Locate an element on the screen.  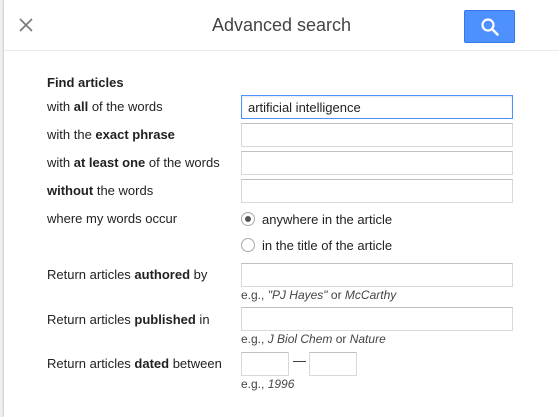
label-authored: Return articles authored by is located at coordinates (127, 274).